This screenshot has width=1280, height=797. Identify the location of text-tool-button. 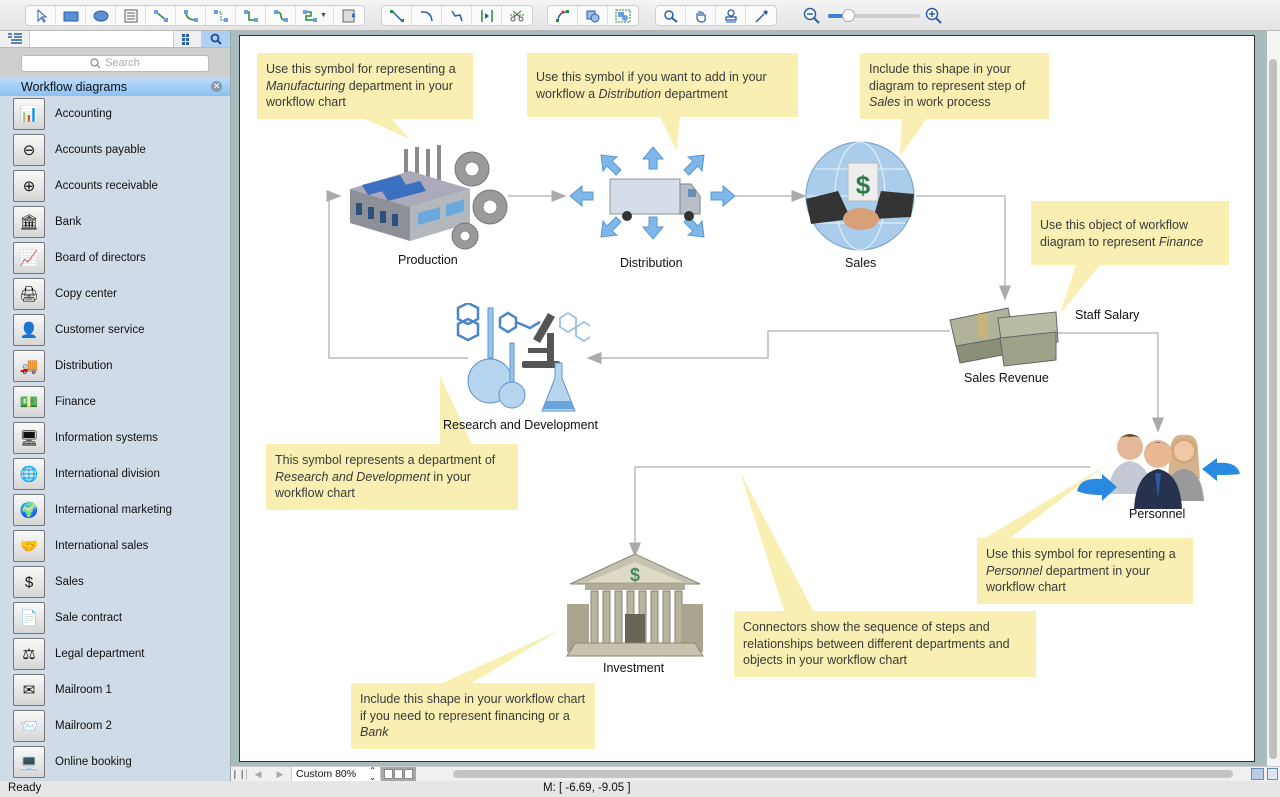
(131, 15).